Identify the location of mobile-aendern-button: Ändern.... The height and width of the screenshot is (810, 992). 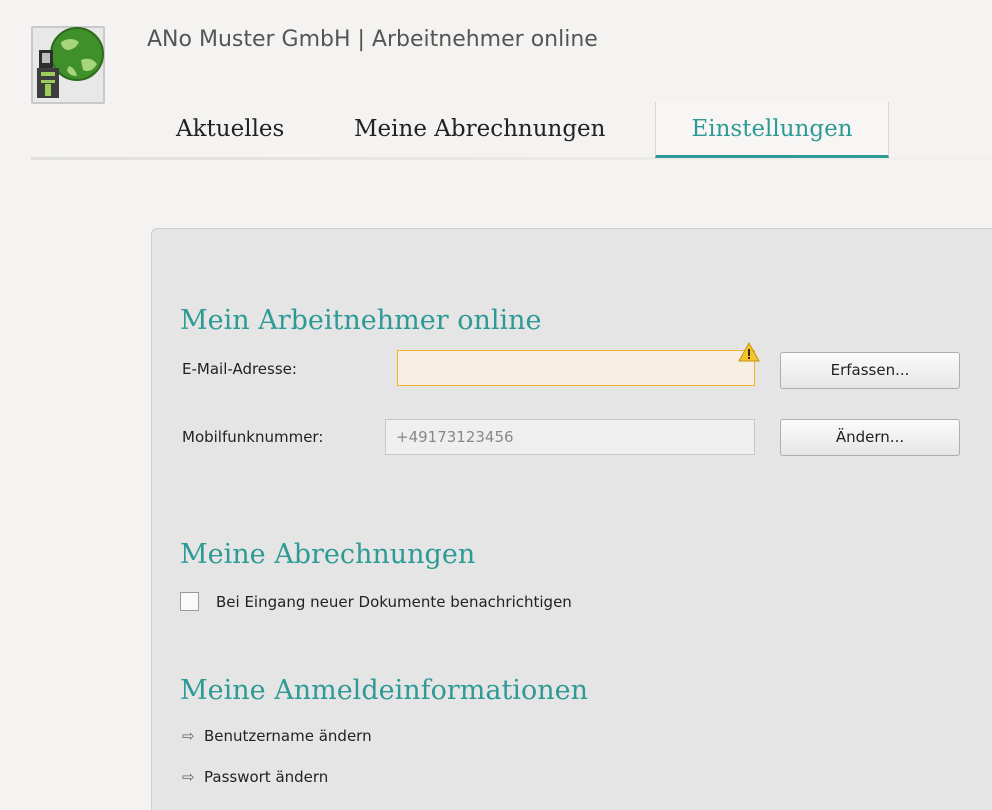
(870, 437).